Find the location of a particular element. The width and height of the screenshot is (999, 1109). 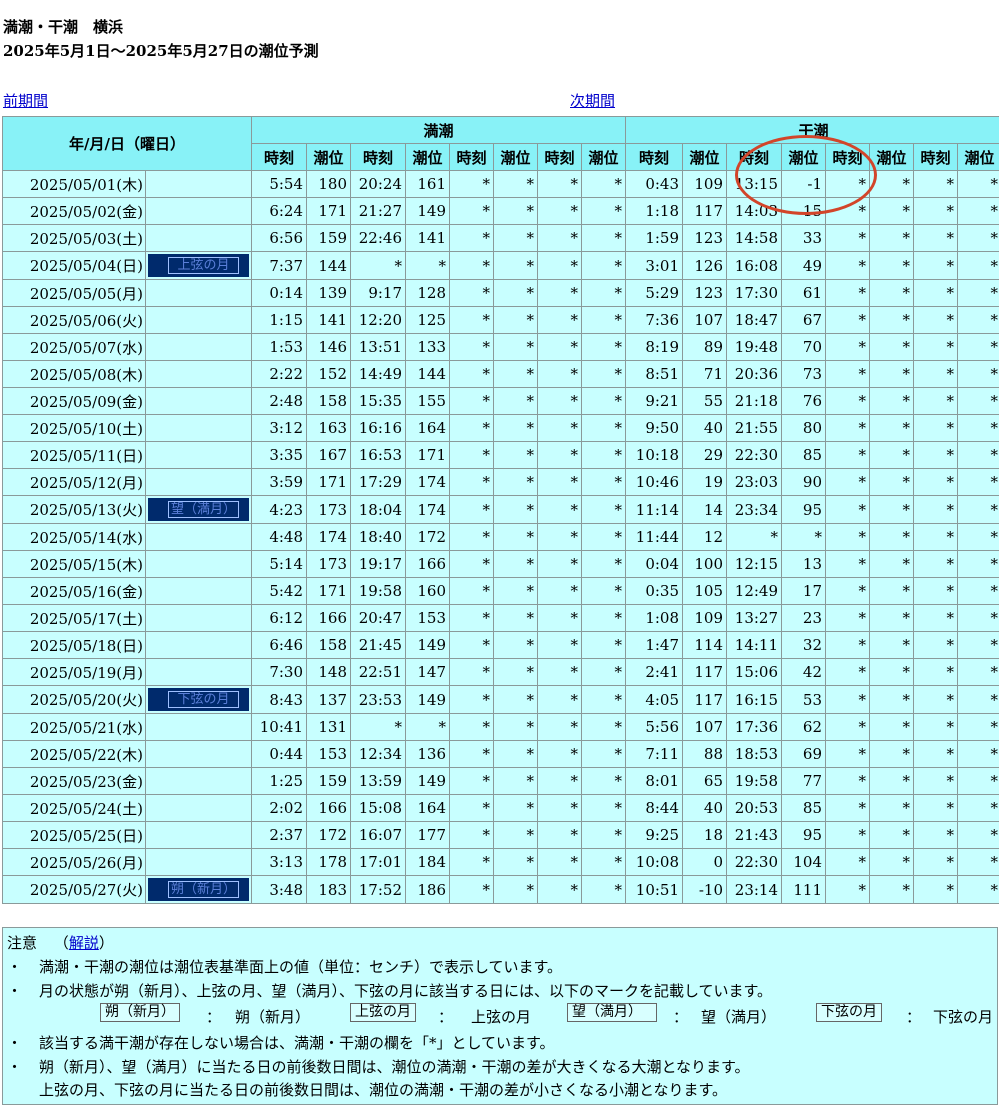

moon-phase-badge: 朔（新月） is located at coordinates (198, 889).